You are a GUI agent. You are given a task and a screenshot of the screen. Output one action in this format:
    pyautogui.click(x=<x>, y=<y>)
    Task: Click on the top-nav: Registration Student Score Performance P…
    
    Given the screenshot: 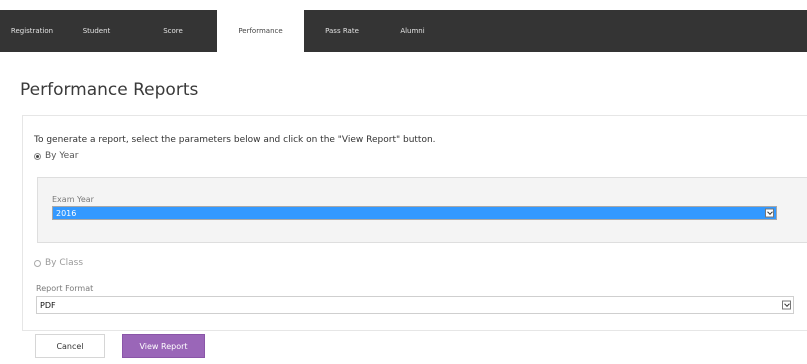 What is the action you would take?
    pyautogui.click(x=403, y=31)
    